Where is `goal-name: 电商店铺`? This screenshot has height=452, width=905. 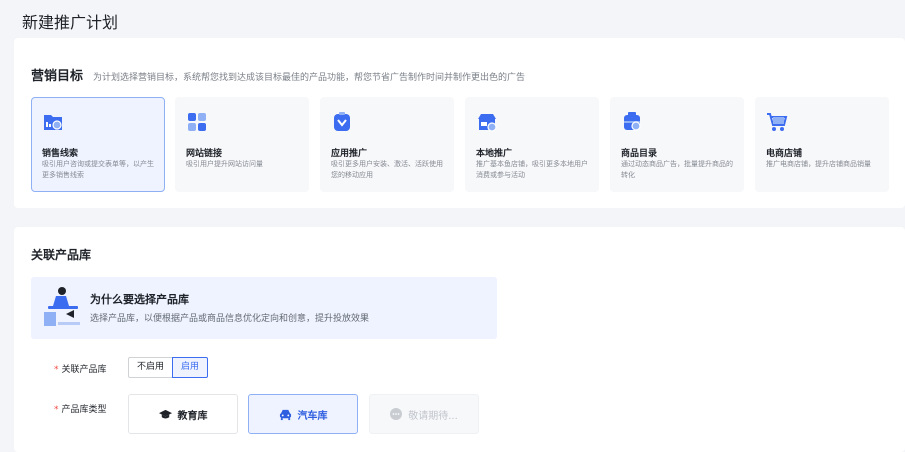
goal-name: 电商店铺 is located at coordinates (784, 154).